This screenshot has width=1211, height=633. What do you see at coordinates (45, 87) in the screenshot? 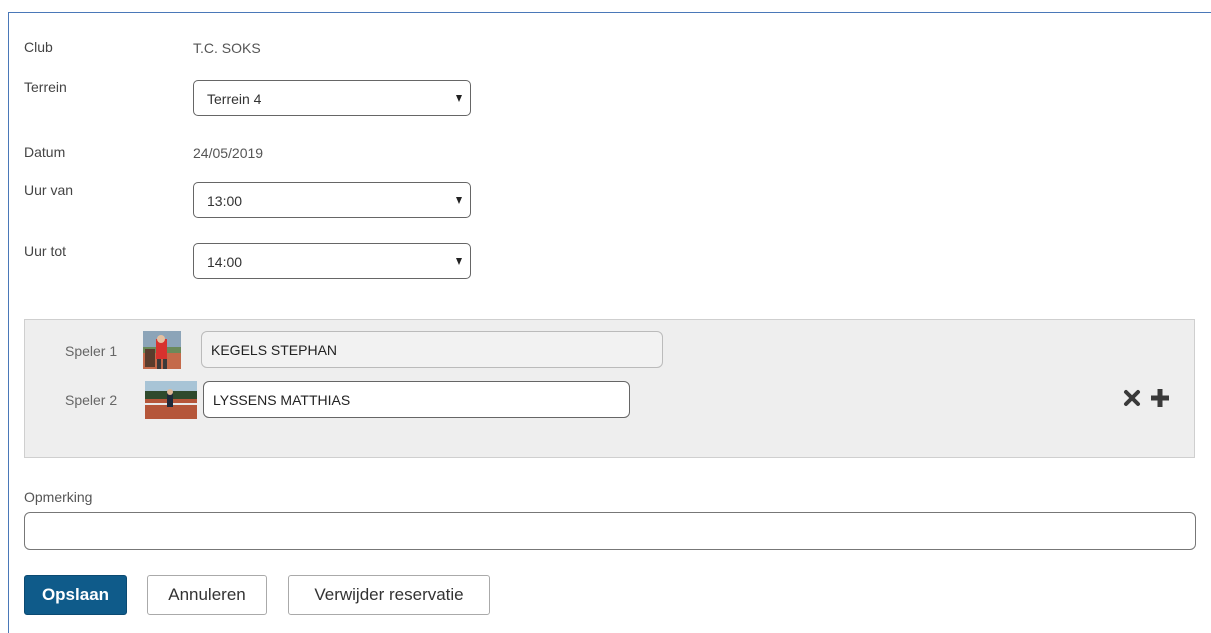
I see `terrein-label: Terrein` at bounding box center [45, 87].